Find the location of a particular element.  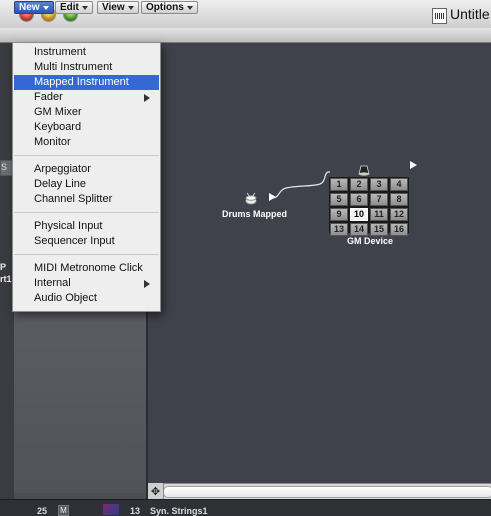

menu-view-label: View is located at coordinates (113, 7).